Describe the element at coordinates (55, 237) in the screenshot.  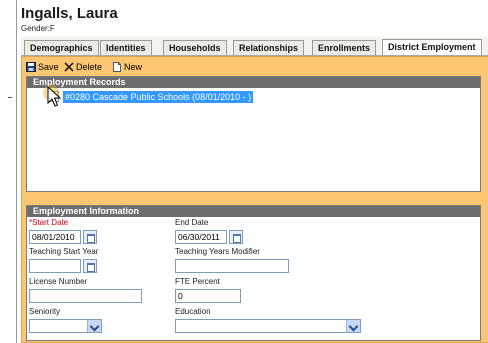
I see `start-date-input: 08/01/2010` at that location.